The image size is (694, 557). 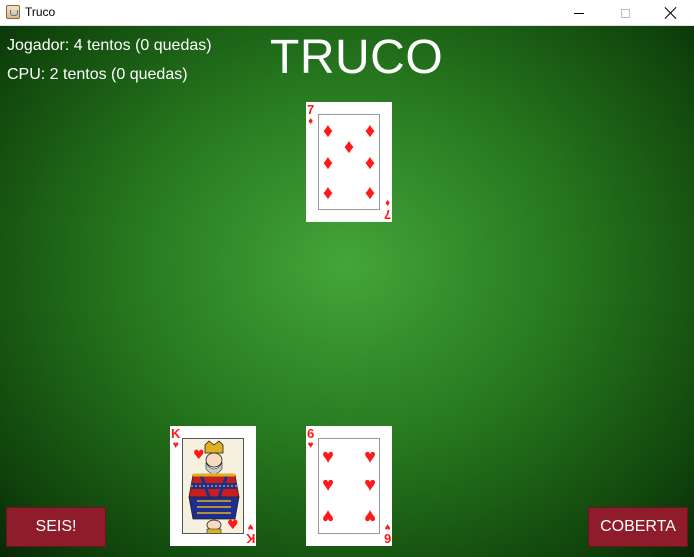 I want to click on close-icon, so click(x=671, y=13).